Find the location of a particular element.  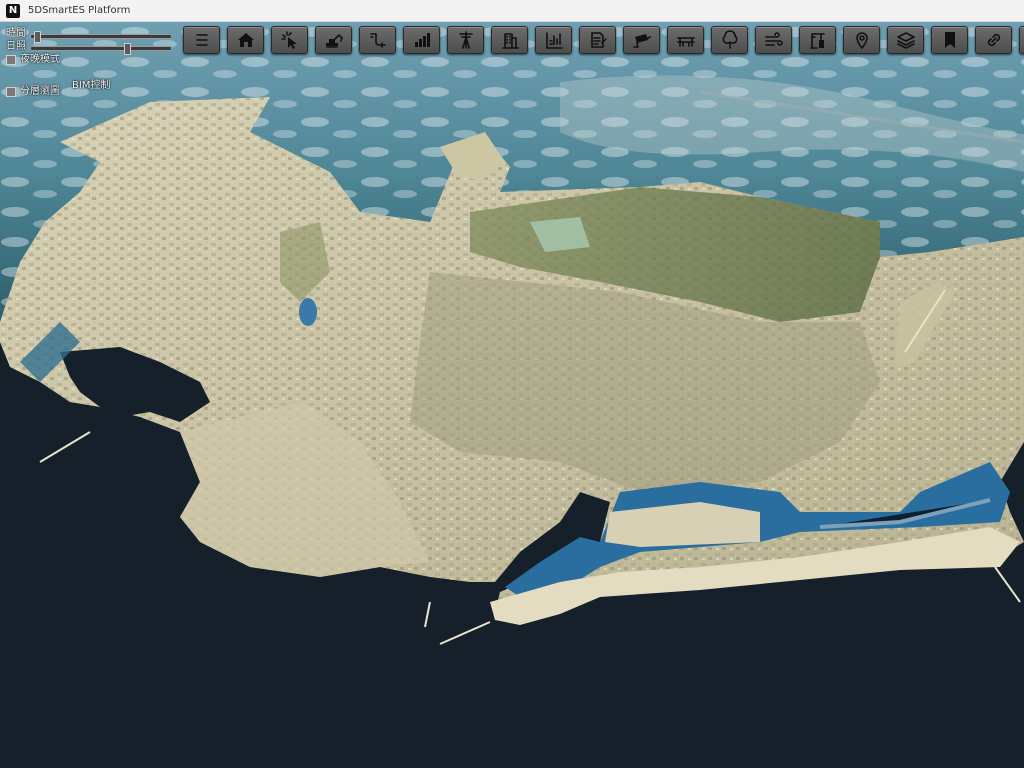

crane-icon is located at coordinates (817, 41).